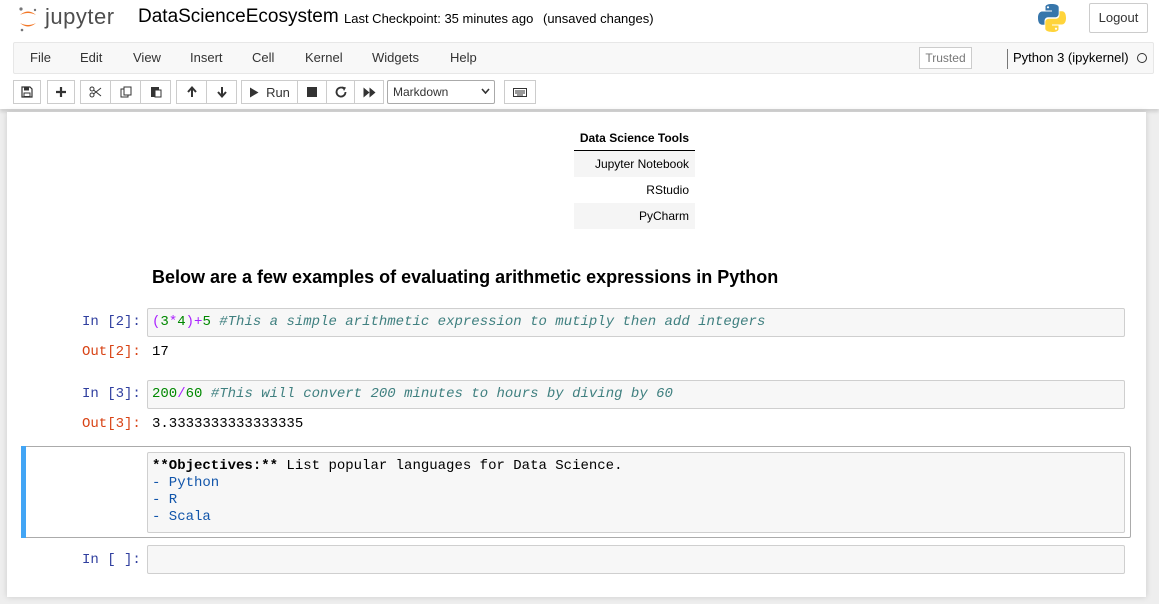 The image size is (1159, 604). Describe the element at coordinates (111, 322) in the screenshot. I see `in-prompt: In [2]:` at that location.